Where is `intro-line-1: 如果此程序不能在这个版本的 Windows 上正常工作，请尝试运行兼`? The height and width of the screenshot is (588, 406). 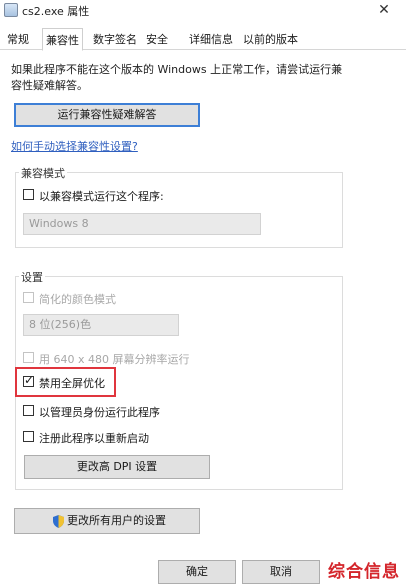
intro-line-1: 如果此程序不能在这个版本的 Windows 上正常工作，请尝试运行兼 is located at coordinates (177, 69).